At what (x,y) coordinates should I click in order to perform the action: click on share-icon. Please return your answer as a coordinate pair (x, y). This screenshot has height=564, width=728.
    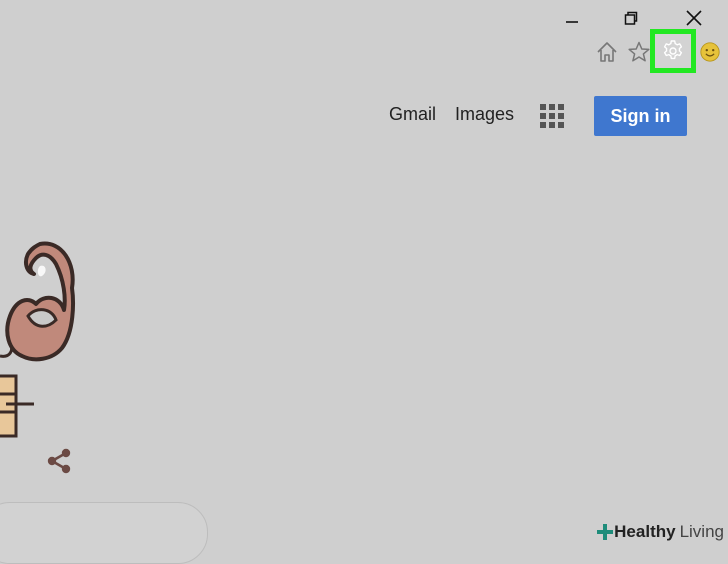
    Looking at the image, I should click on (59, 461).